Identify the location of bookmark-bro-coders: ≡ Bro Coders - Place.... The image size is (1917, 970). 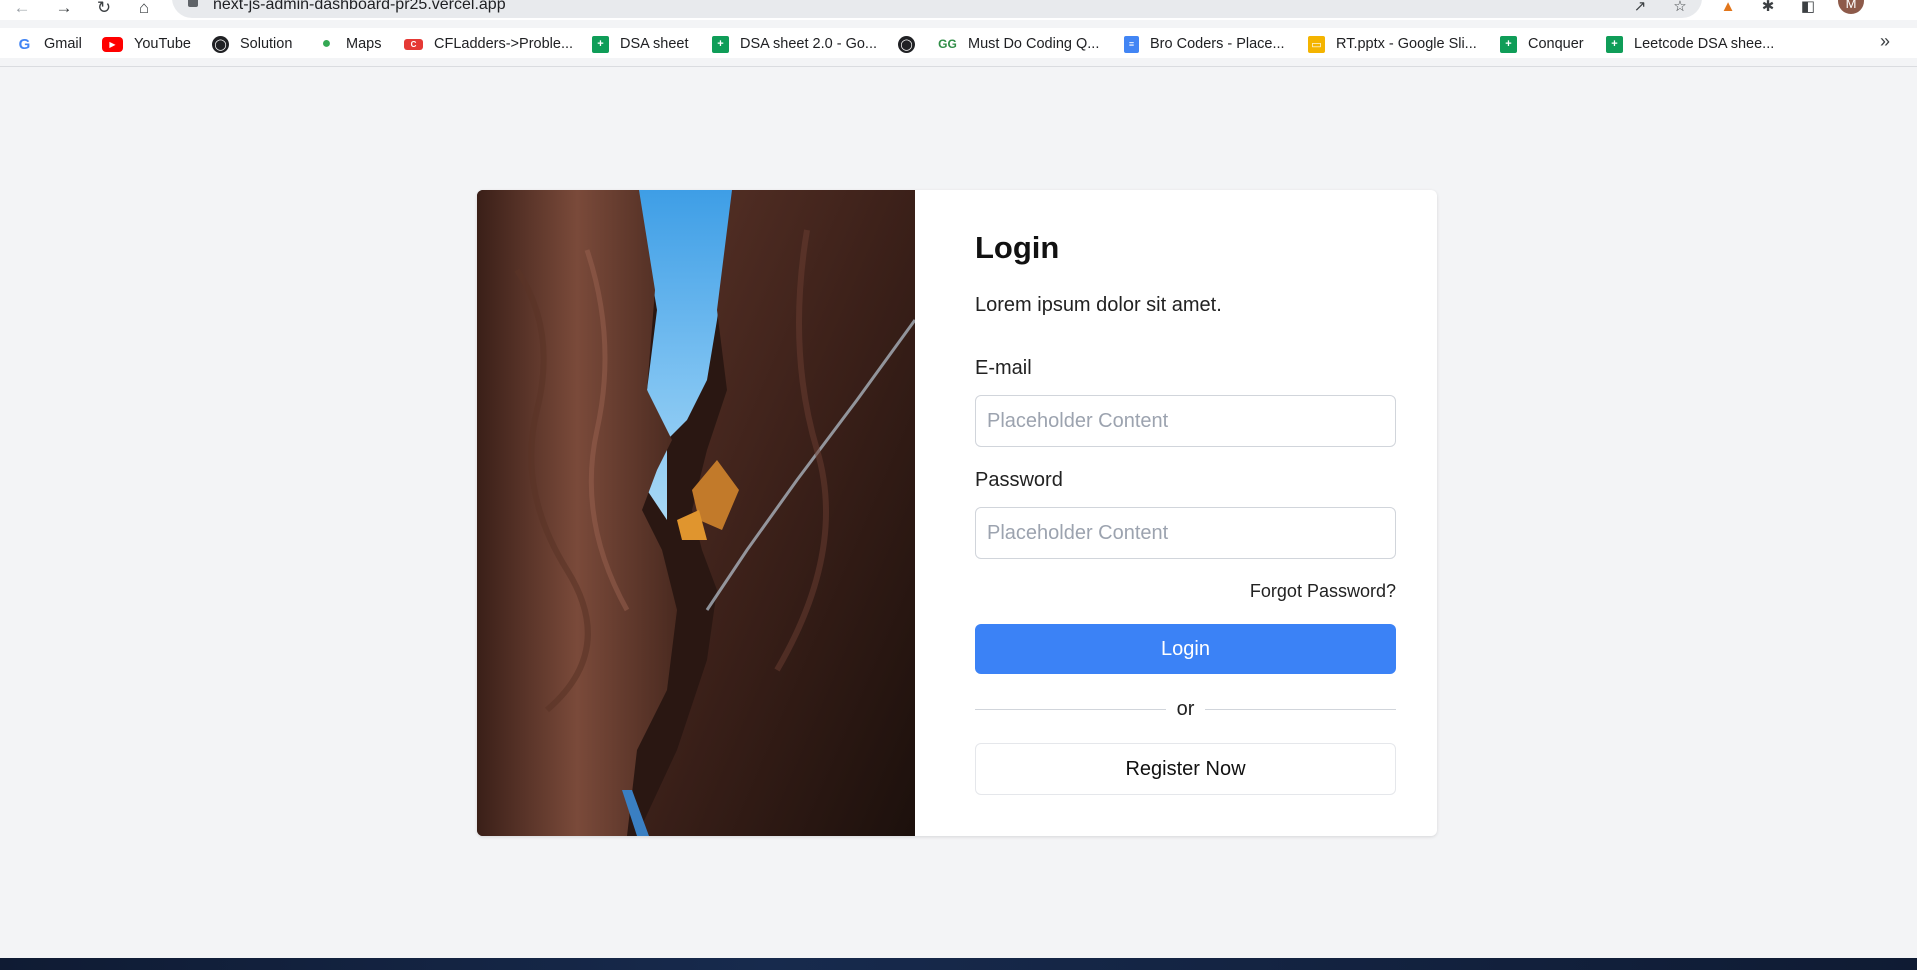
(1204, 44).